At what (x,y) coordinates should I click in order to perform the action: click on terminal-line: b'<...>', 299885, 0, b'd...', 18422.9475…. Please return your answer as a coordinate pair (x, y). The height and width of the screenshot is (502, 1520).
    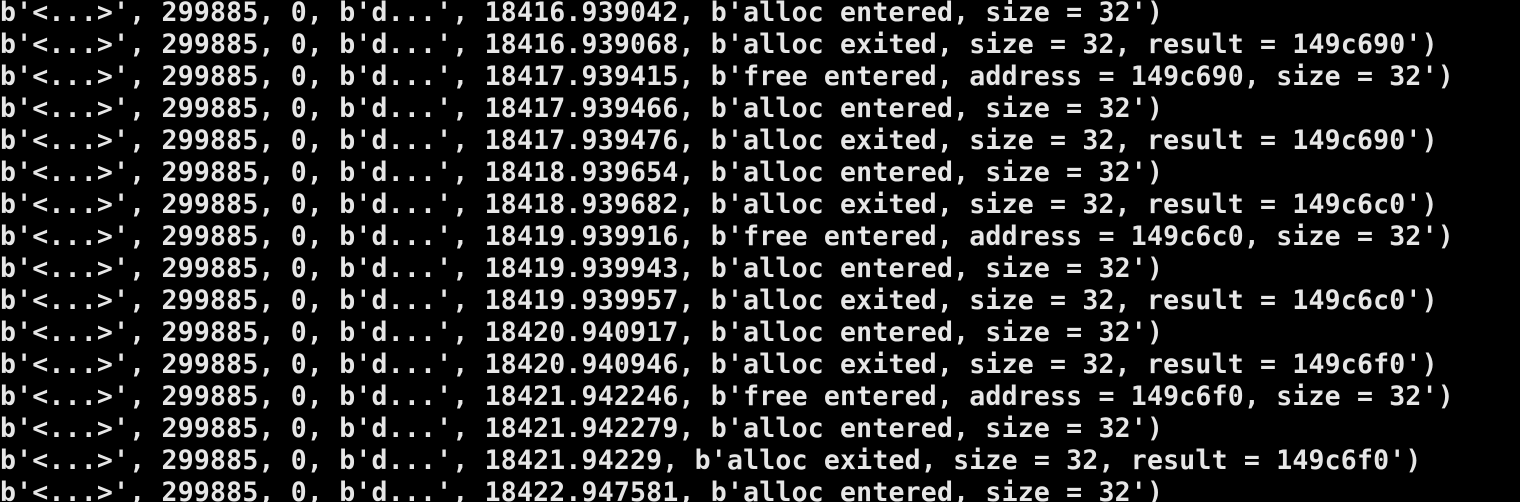
    Looking at the image, I should click on (582, 489).